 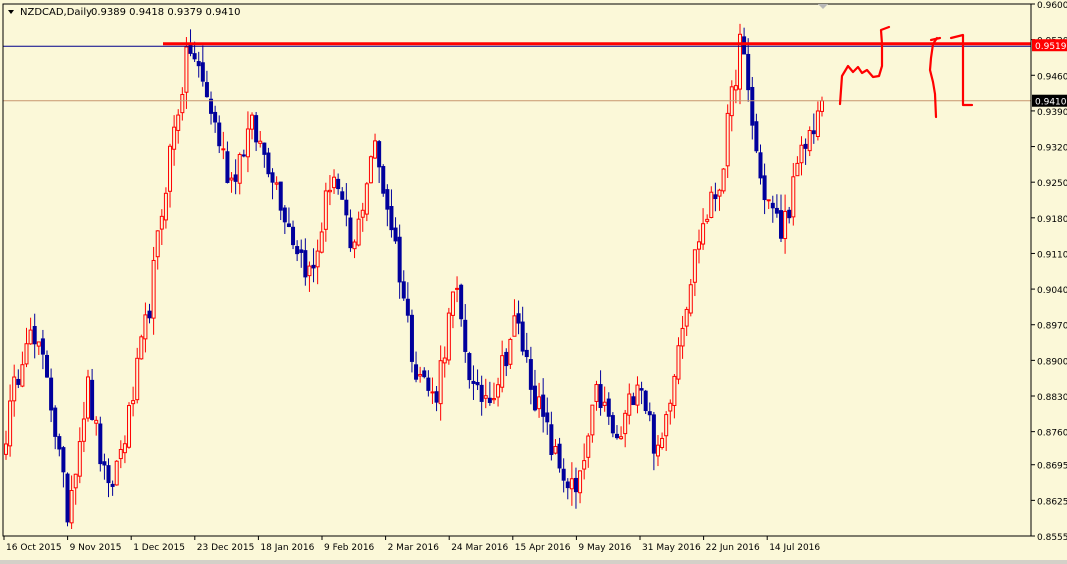 What do you see at coordinates (1052, 434) in the screenshot?
I see `y-tick-label: 0.8760` at bounding box center [1052, 434].